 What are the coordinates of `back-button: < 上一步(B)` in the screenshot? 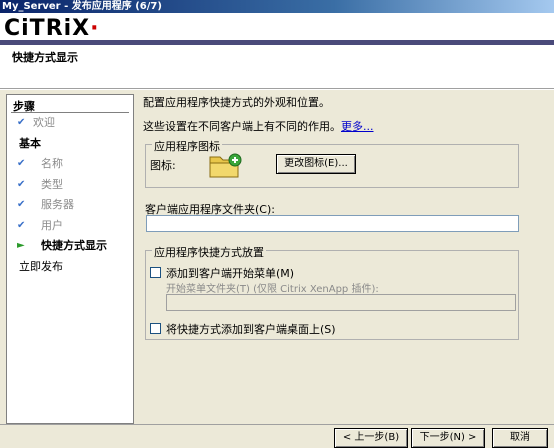 It's located at (371, 438).